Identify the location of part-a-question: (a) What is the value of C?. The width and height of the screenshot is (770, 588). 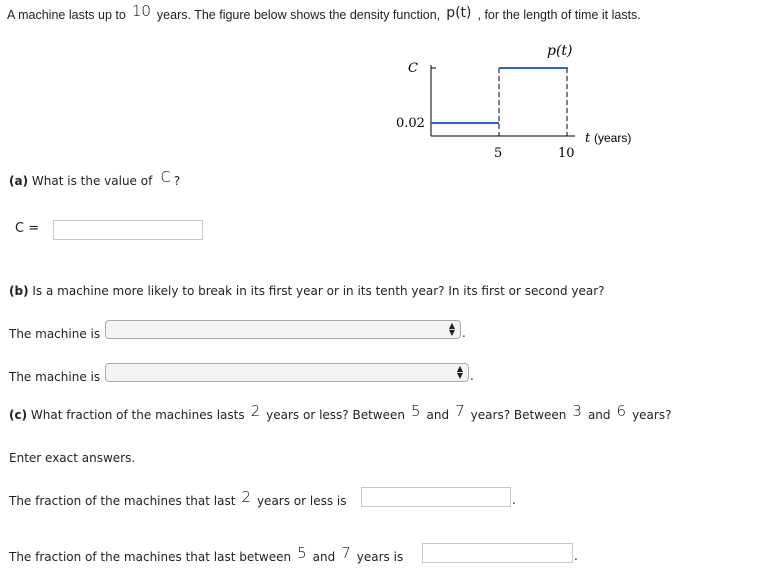
(95, 178).